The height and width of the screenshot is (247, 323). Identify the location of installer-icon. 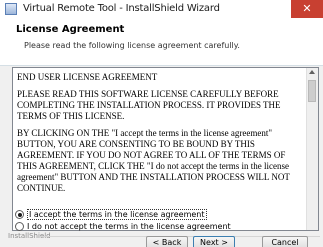
(11, 9).